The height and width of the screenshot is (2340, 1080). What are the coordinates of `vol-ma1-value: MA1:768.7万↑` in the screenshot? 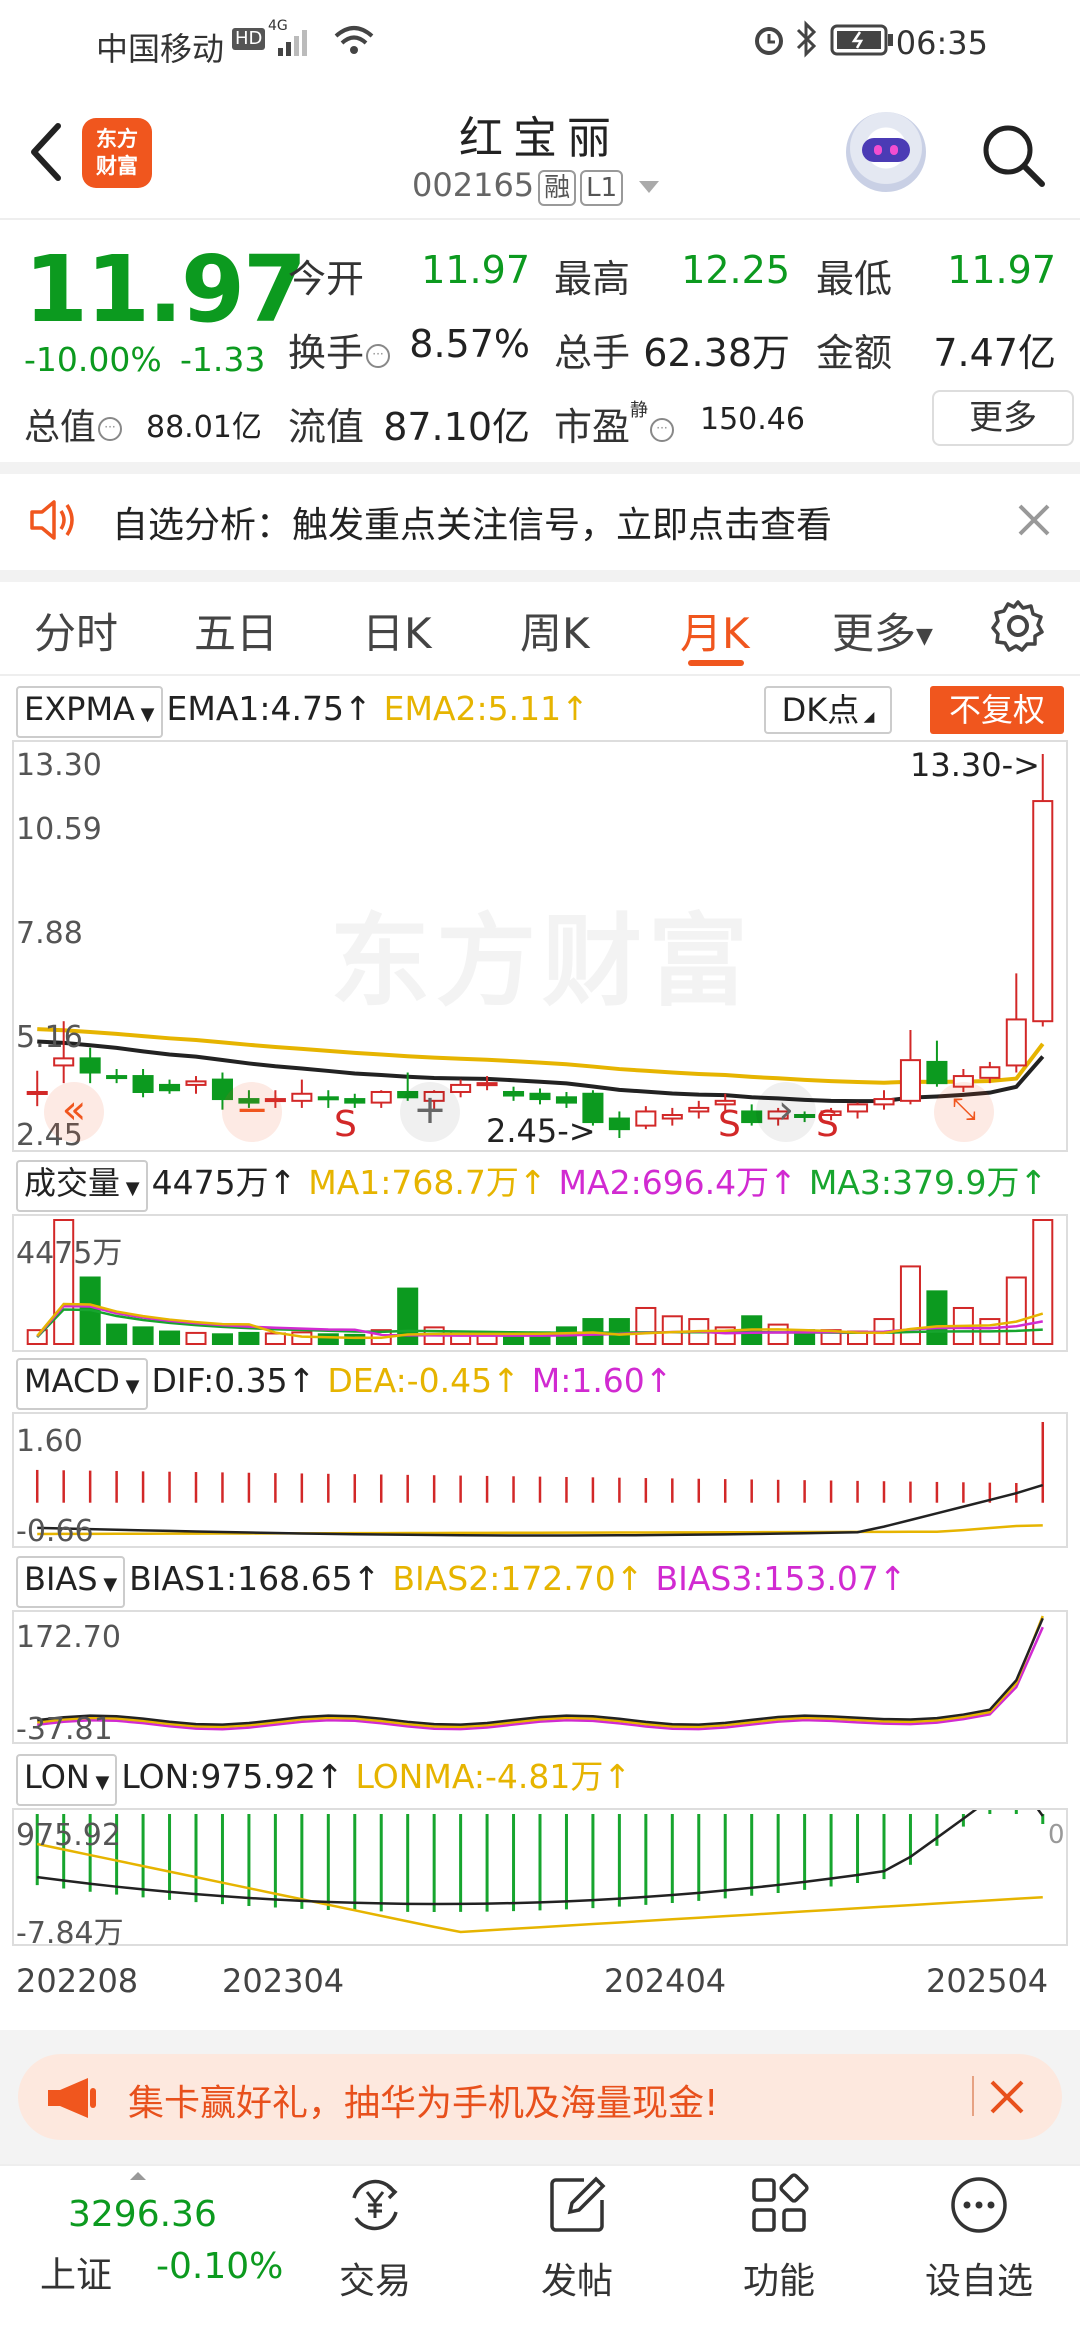 It's located at (427, 1182).